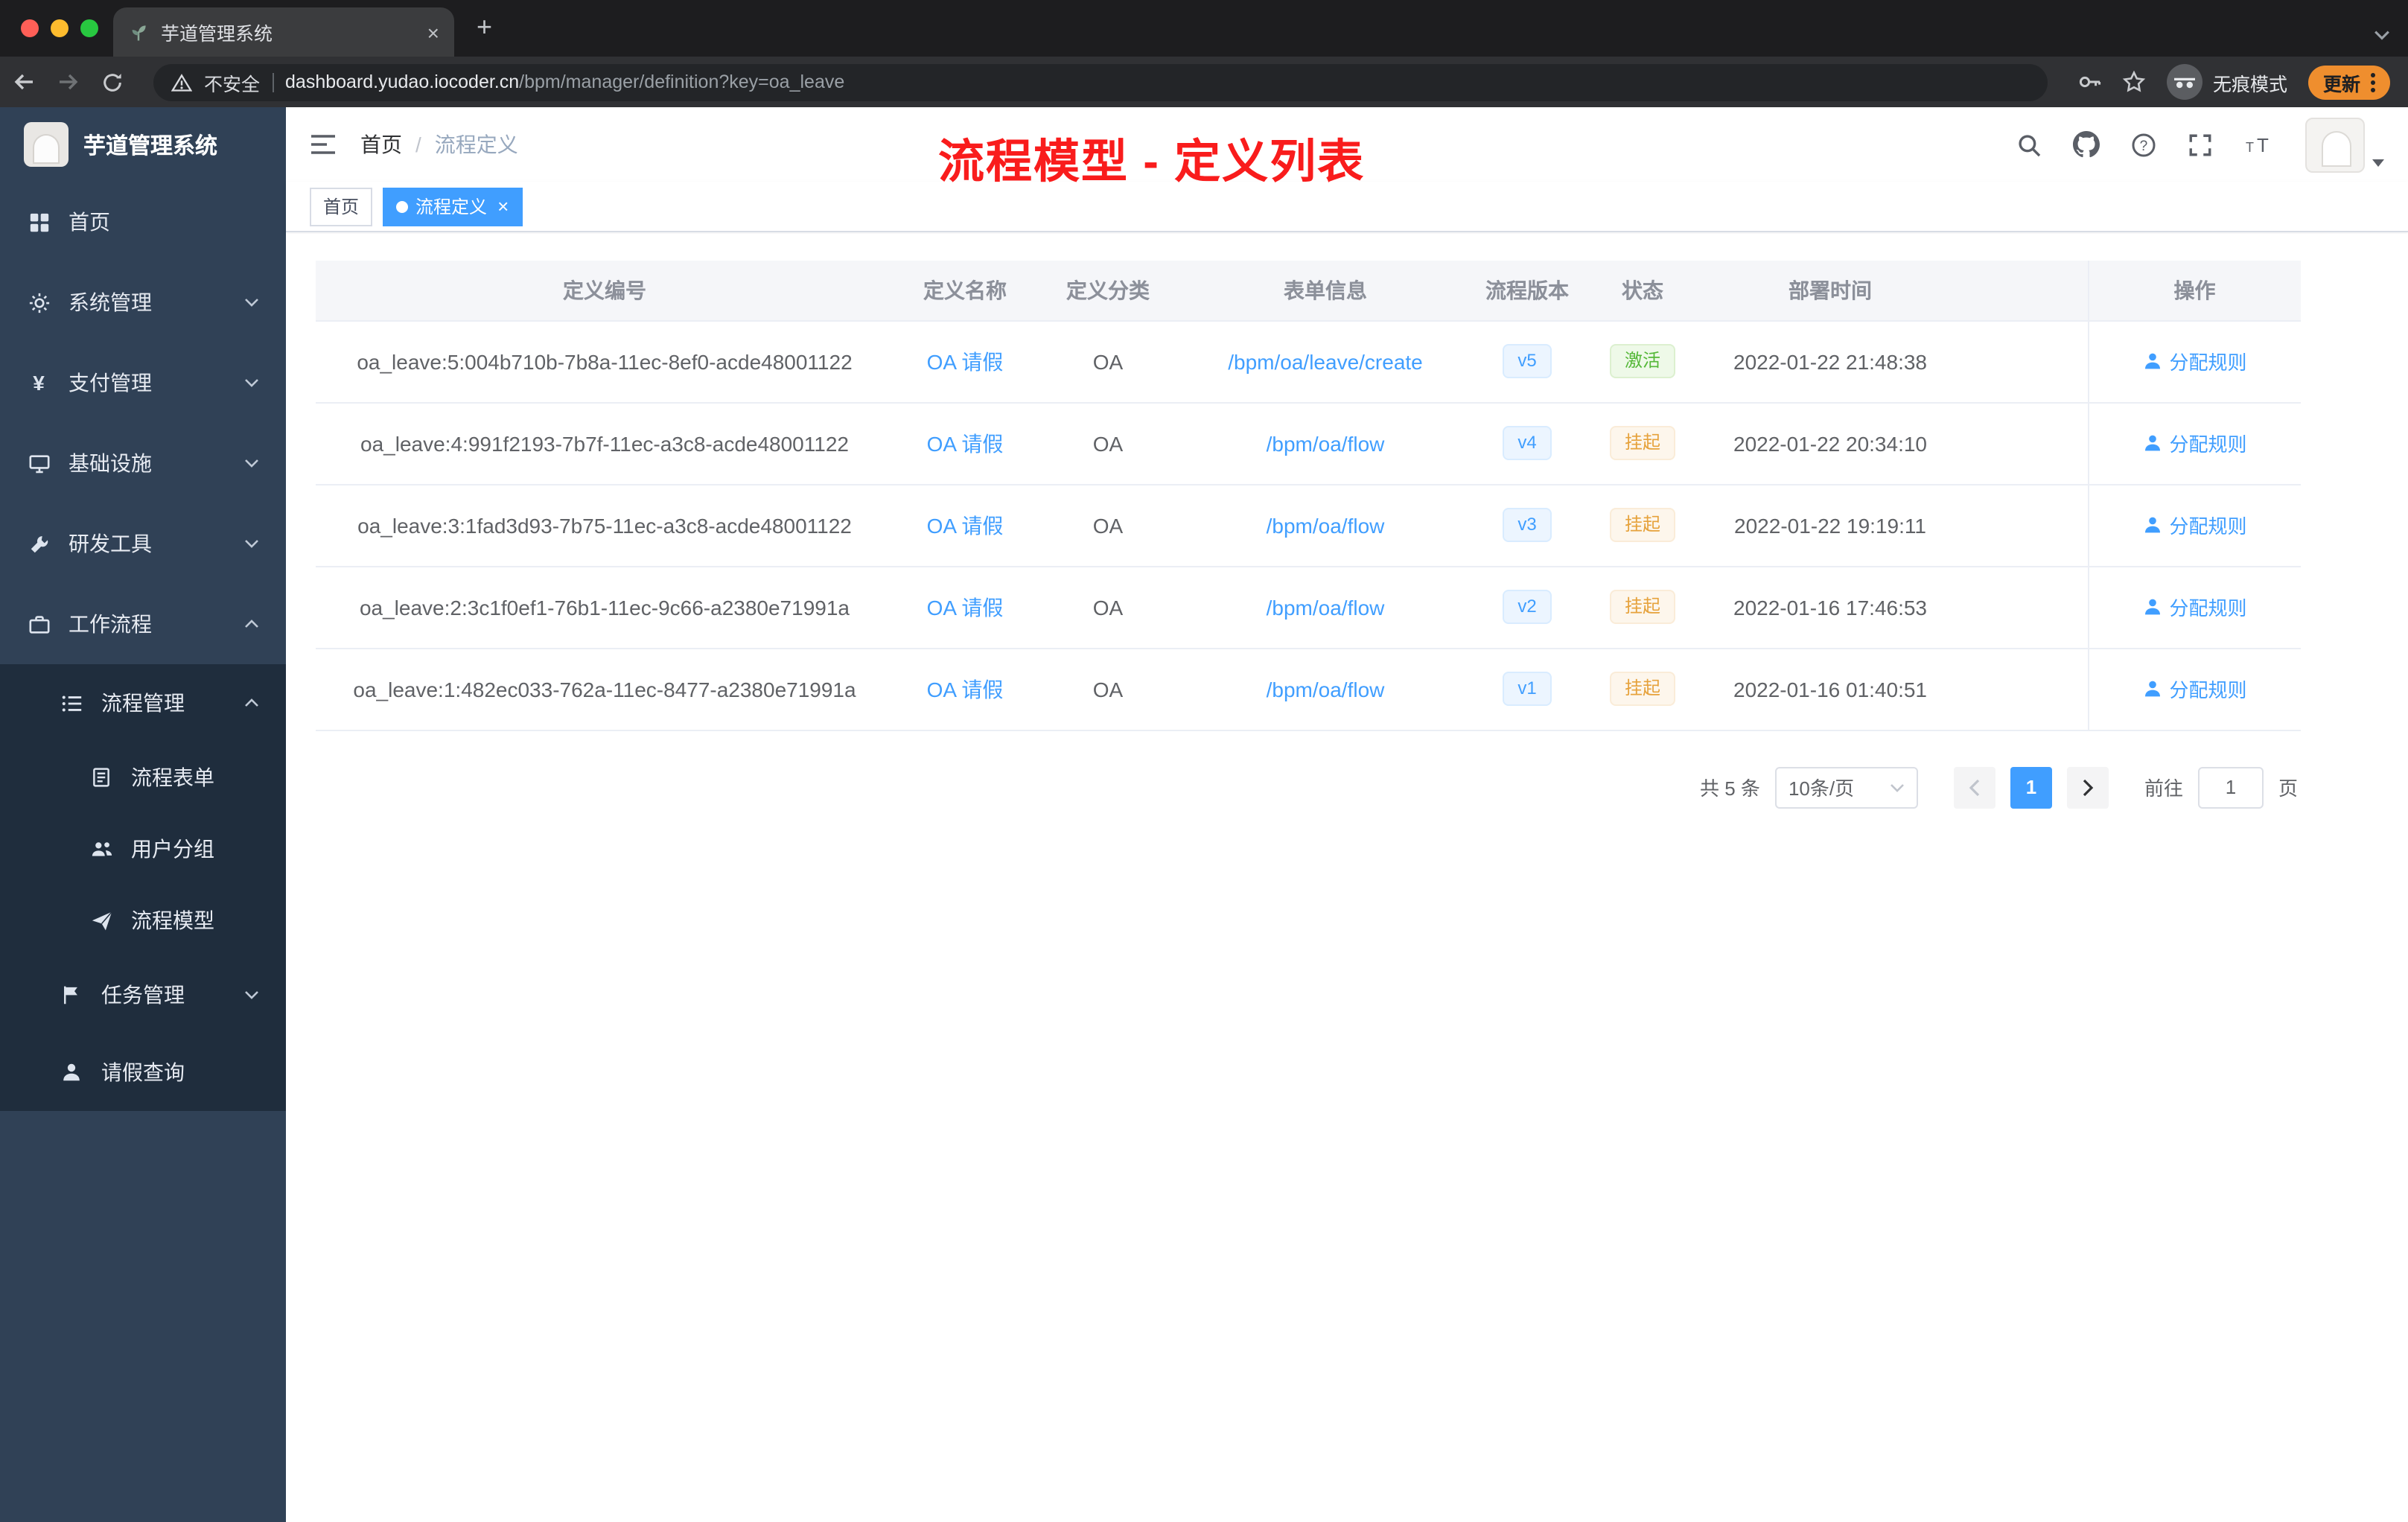 The height and width of the screenshot is (1522, 2408). Describe the element at coordinates (2208, 608) in the screenshot. I see `assign-rule-label: 分配规则` at that location.